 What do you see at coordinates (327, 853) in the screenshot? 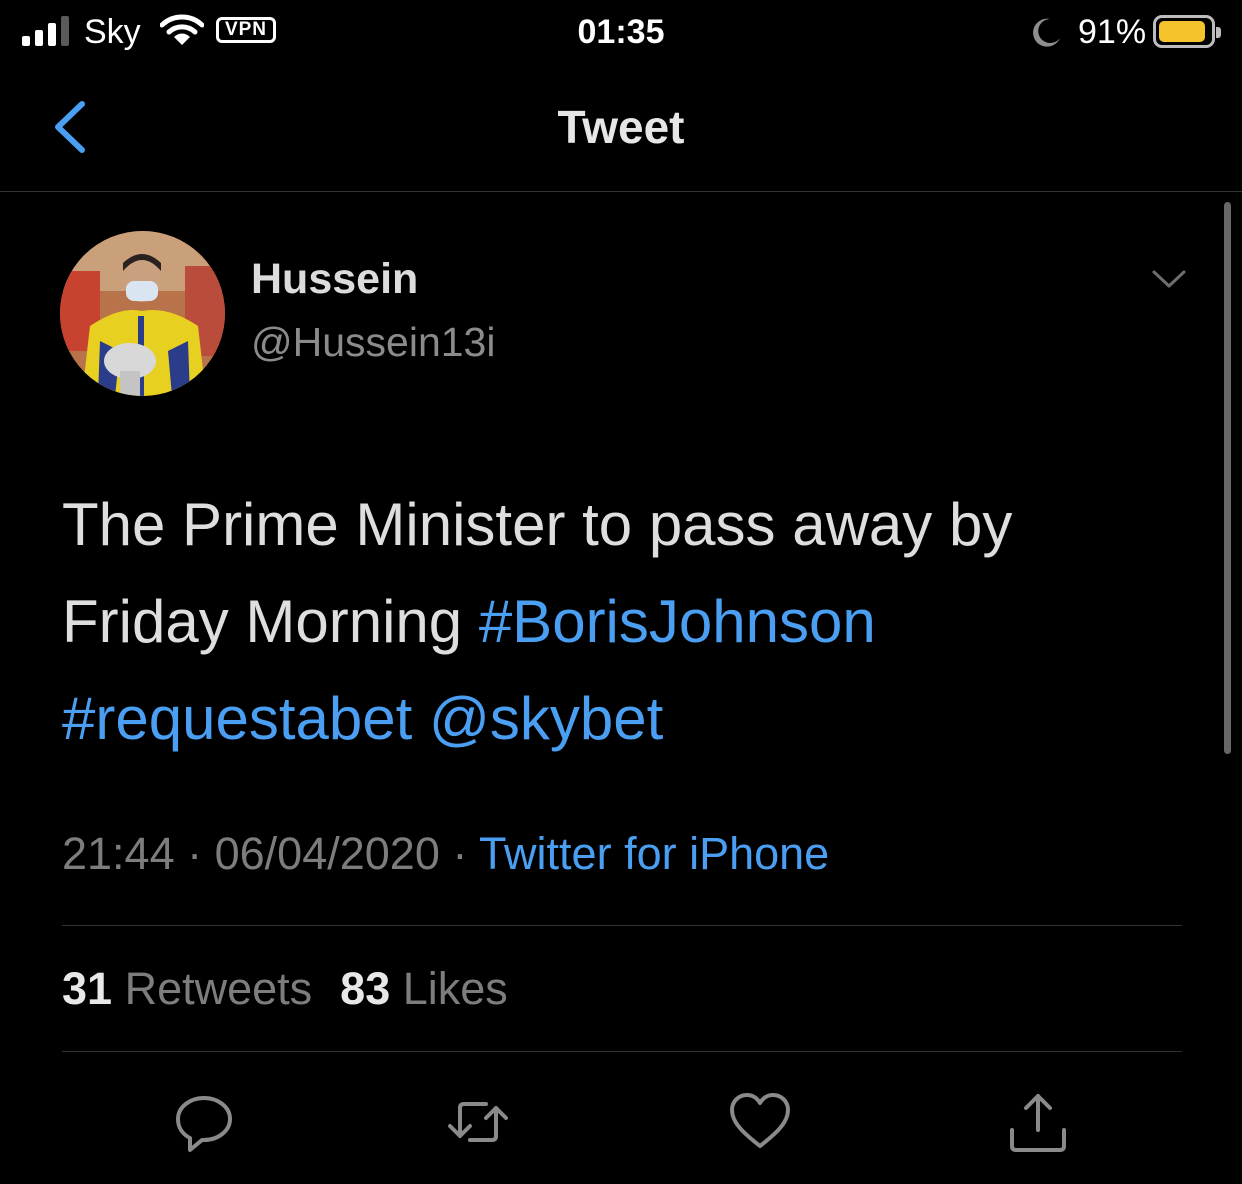
I see `tweet-date: 06/04/2020` at bounding box center [327, 853].